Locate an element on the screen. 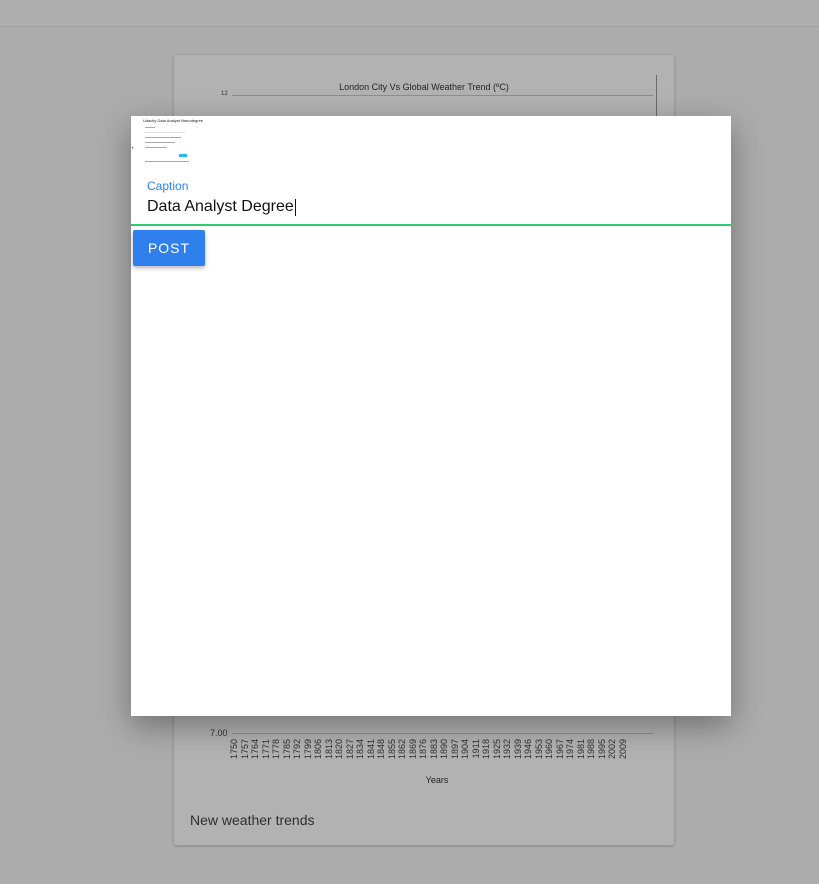 Image resolution: width=819 pixels, height=884 pixels. thumbnail-button is located at coordinates (183, 155).